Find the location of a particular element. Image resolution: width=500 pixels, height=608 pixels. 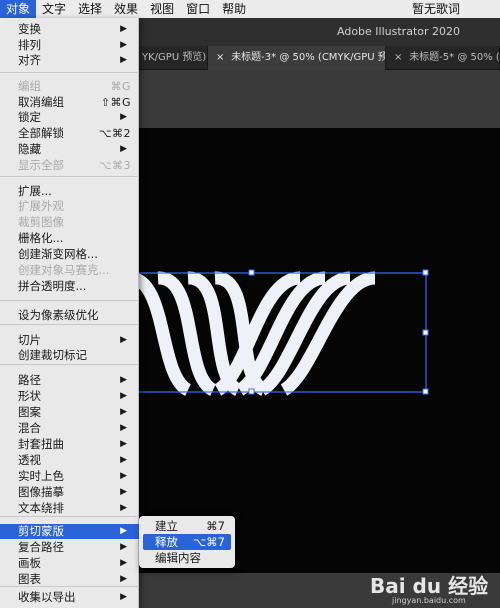

menu-item-label: 形状 is located at coordinates (29, 396).